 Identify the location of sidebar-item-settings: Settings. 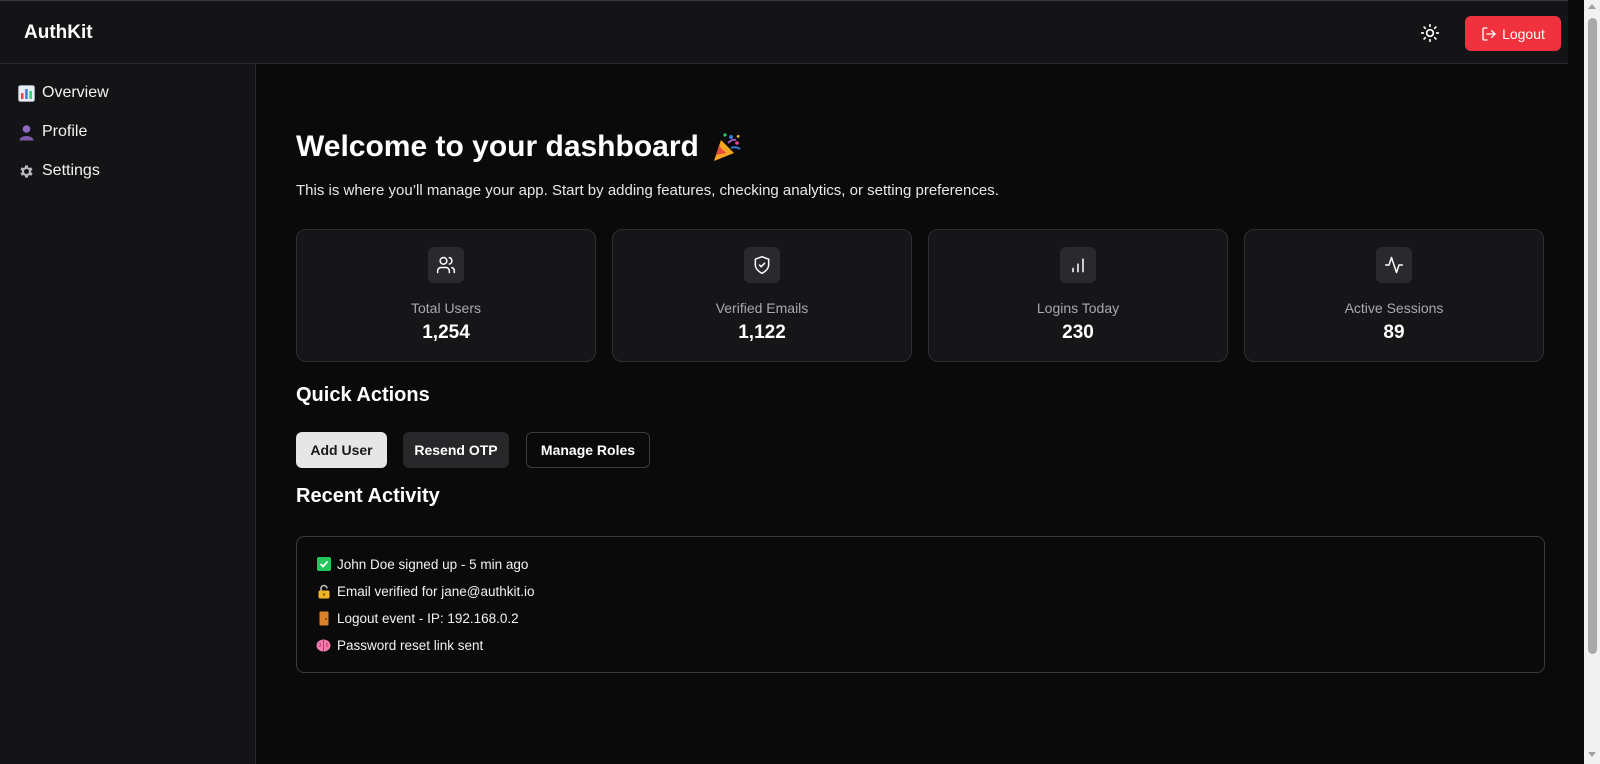
(59, 171).